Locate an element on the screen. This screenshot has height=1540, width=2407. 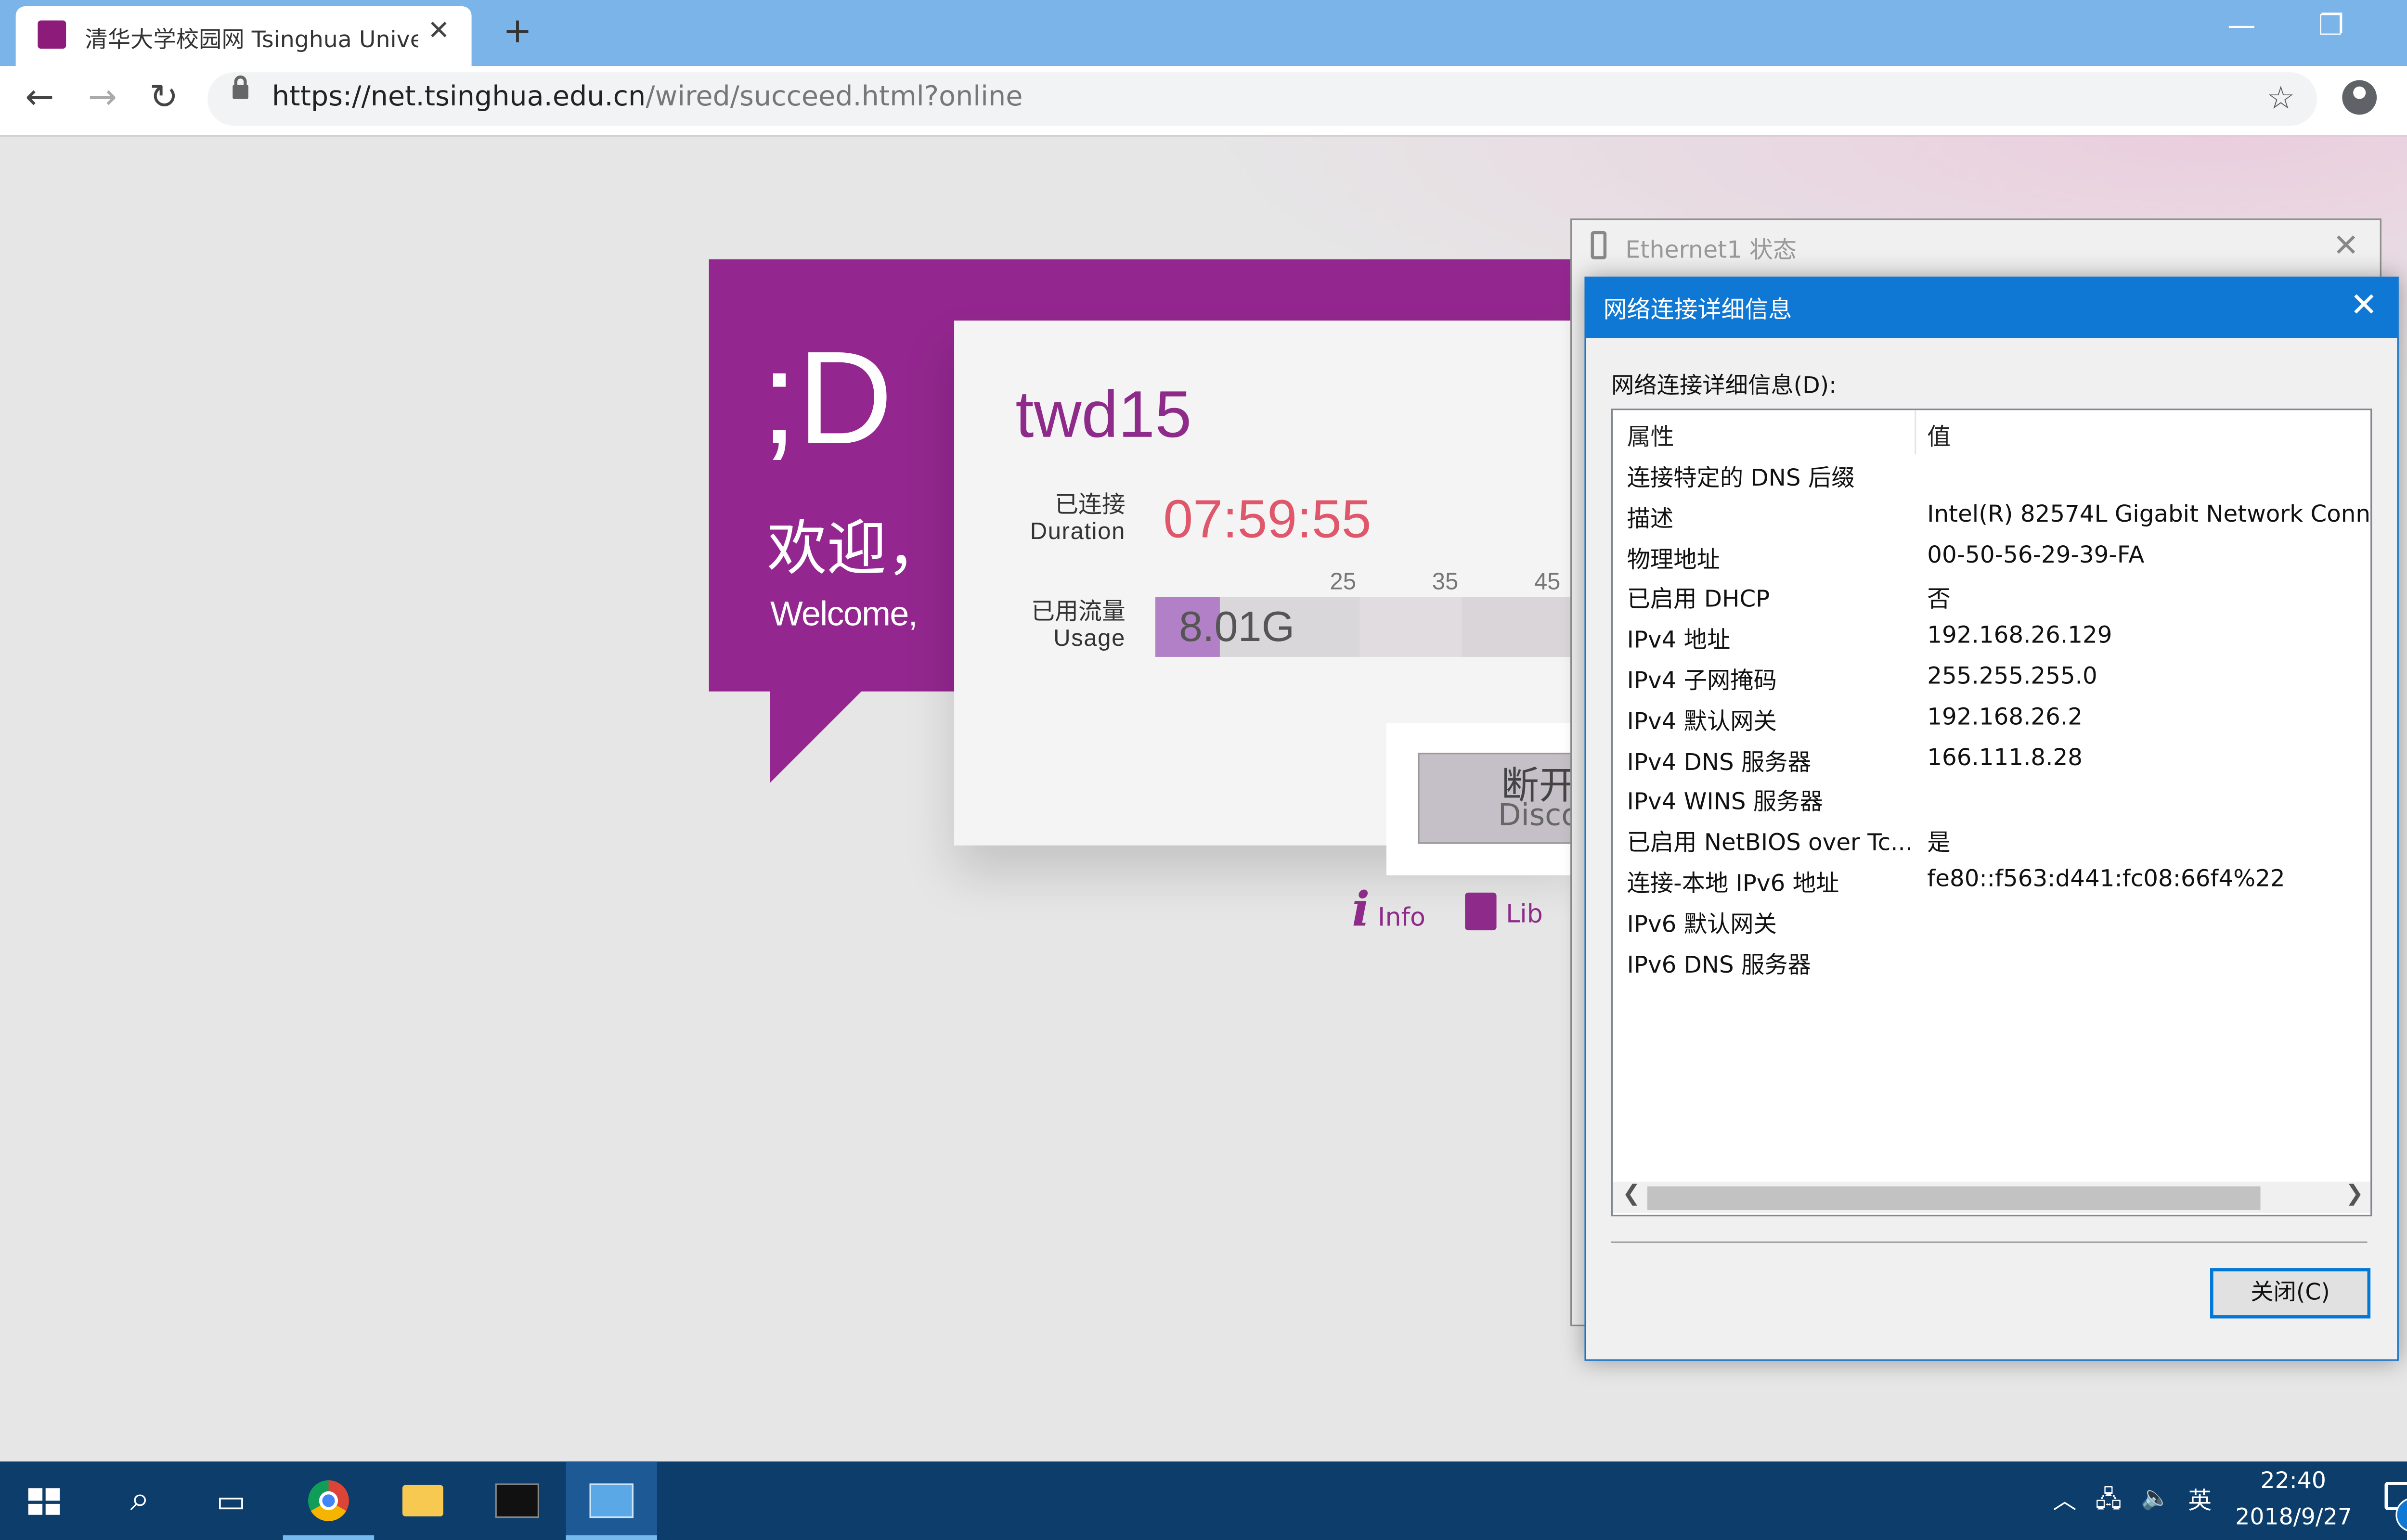
details-close-icon: ✕ is located at coordinates (2364, 304).